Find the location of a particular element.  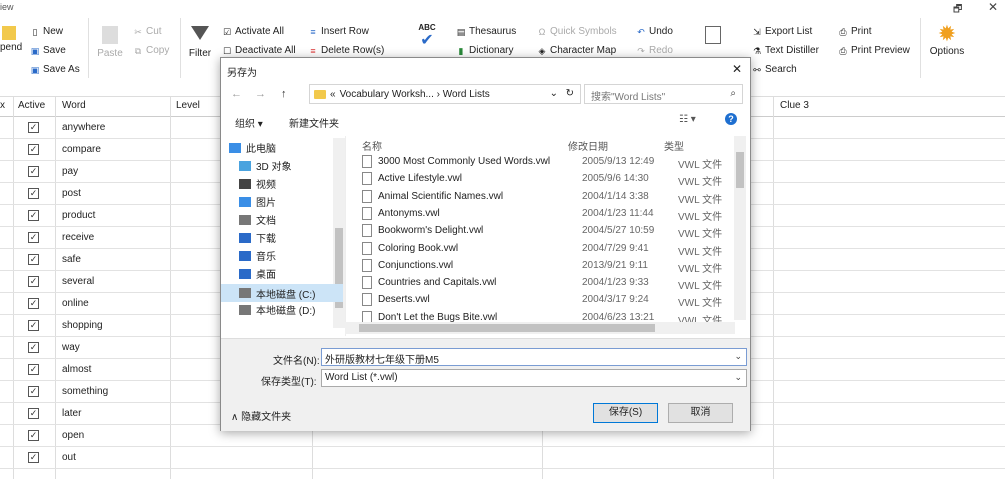

filter-button: Filter is located at coordinates (200, 42).